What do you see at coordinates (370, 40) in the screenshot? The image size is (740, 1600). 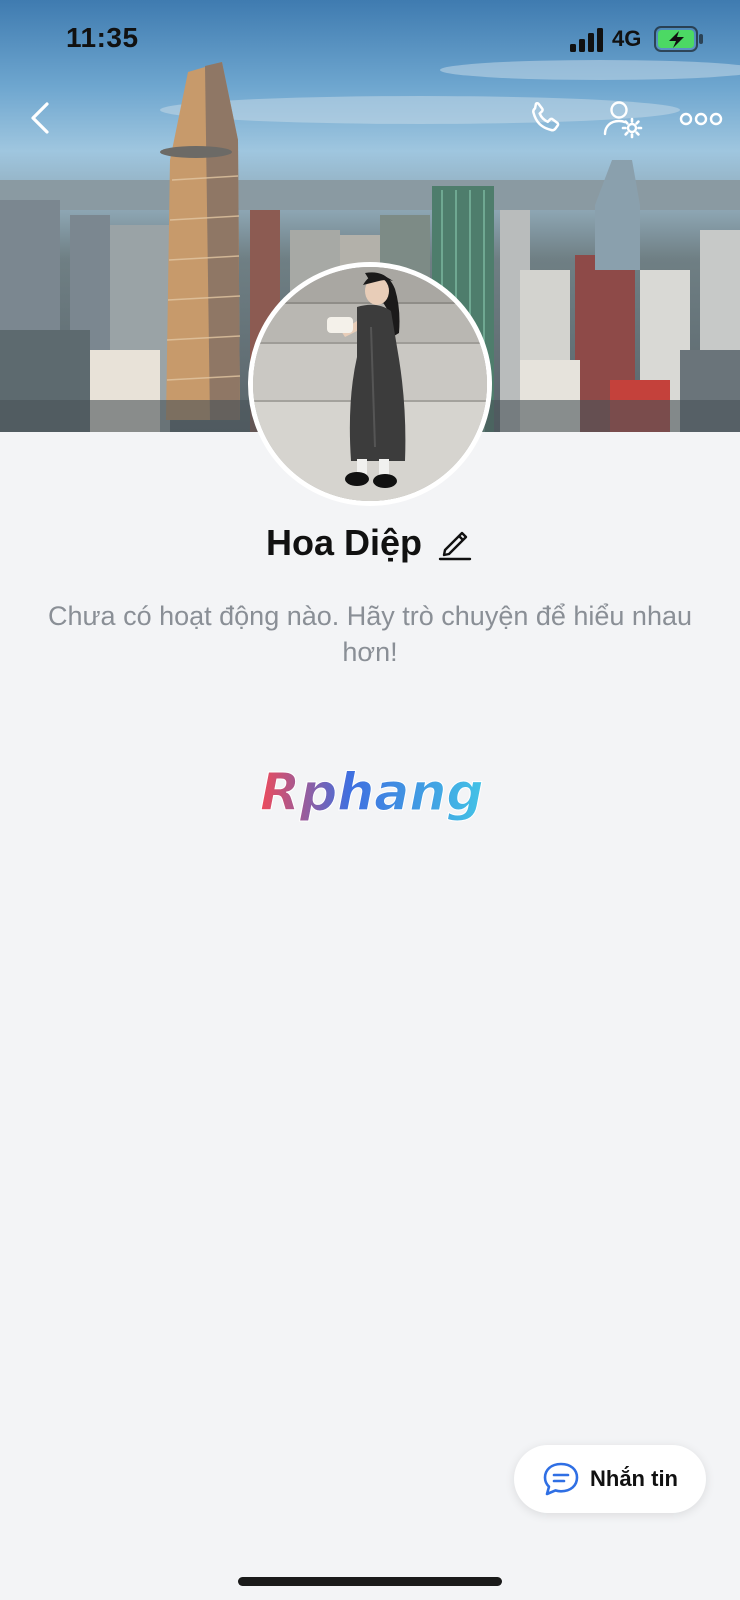 I see `status-bar: 11:35 4G` at bounding box center [370, 40].